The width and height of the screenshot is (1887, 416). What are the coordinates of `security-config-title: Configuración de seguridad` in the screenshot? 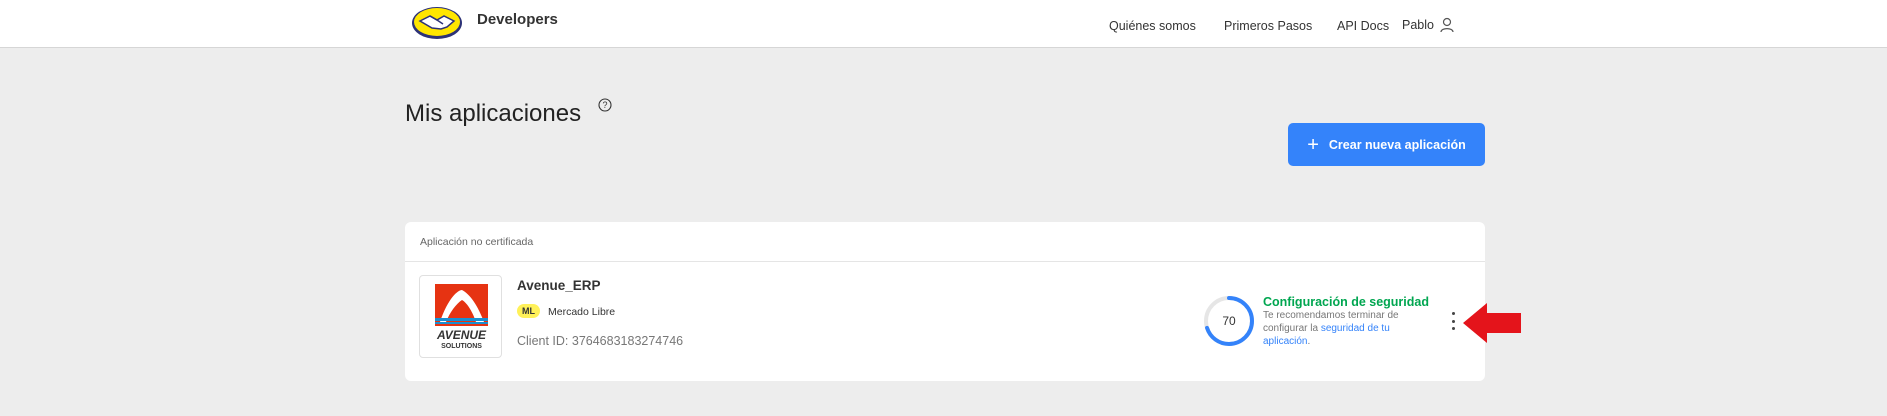 It's located at (1346, 302).